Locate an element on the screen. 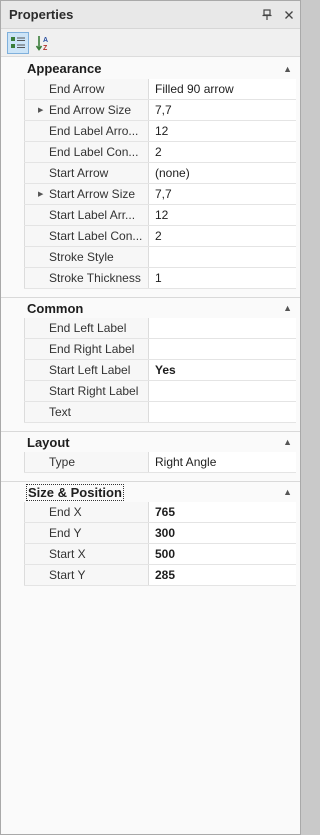 Image resolution: width=320 pixels, height=835 pixels. property-row: Type Right Angle is located at coordinates (160, 462).